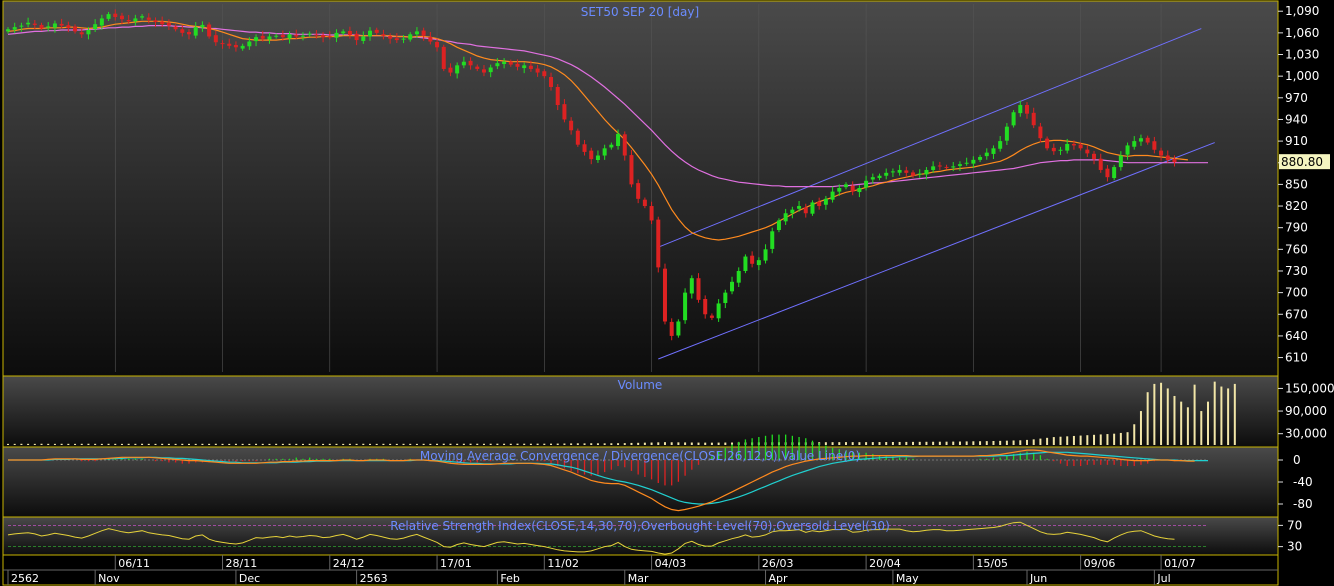  I want to click on date-label: 01/07, so click(1180, 563).